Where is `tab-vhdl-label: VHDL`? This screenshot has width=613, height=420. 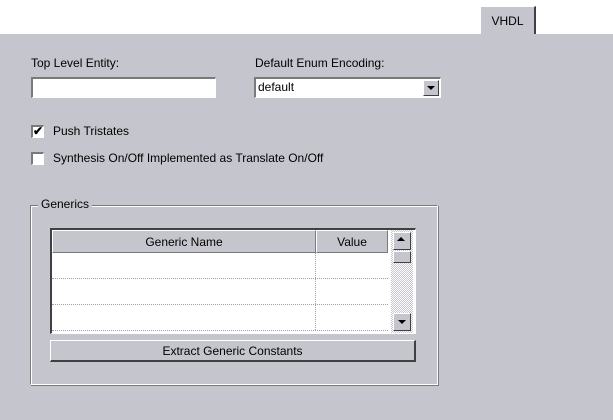 tab-vhdl-label: VHDL is located at coordinates (507, 20).